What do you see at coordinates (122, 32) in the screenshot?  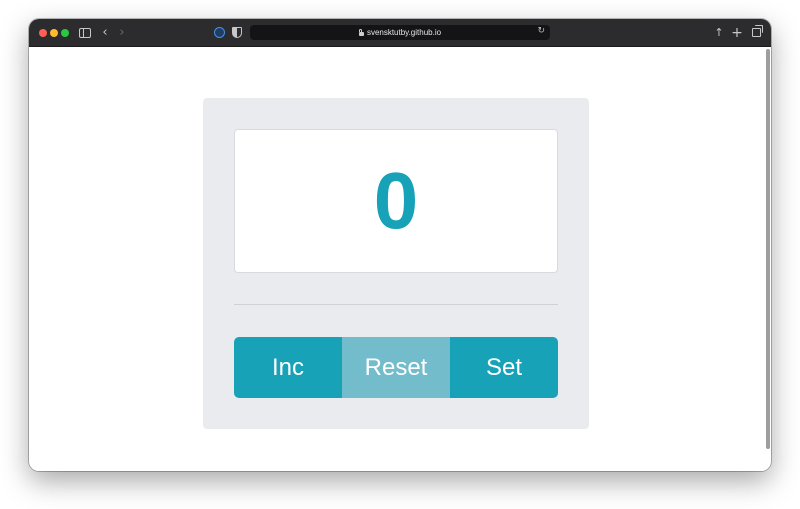 I see `forward-icon: ›` at bounding box center [122, 32].